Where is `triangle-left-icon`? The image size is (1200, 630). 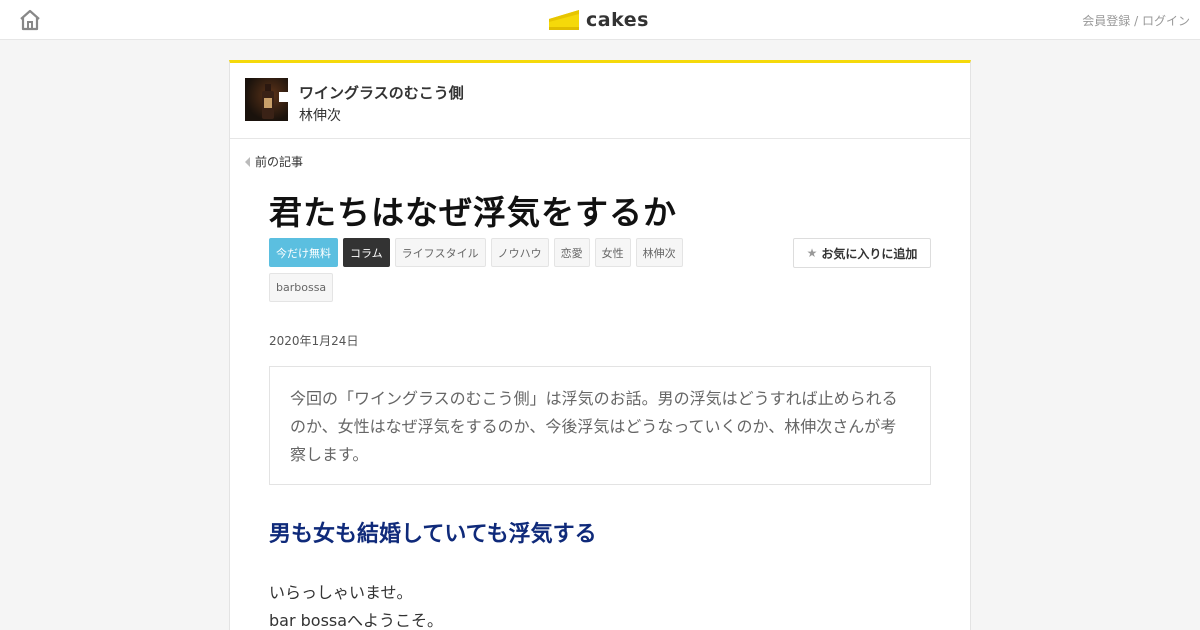
triangle-left-icon is located at coordinates (247, 161).